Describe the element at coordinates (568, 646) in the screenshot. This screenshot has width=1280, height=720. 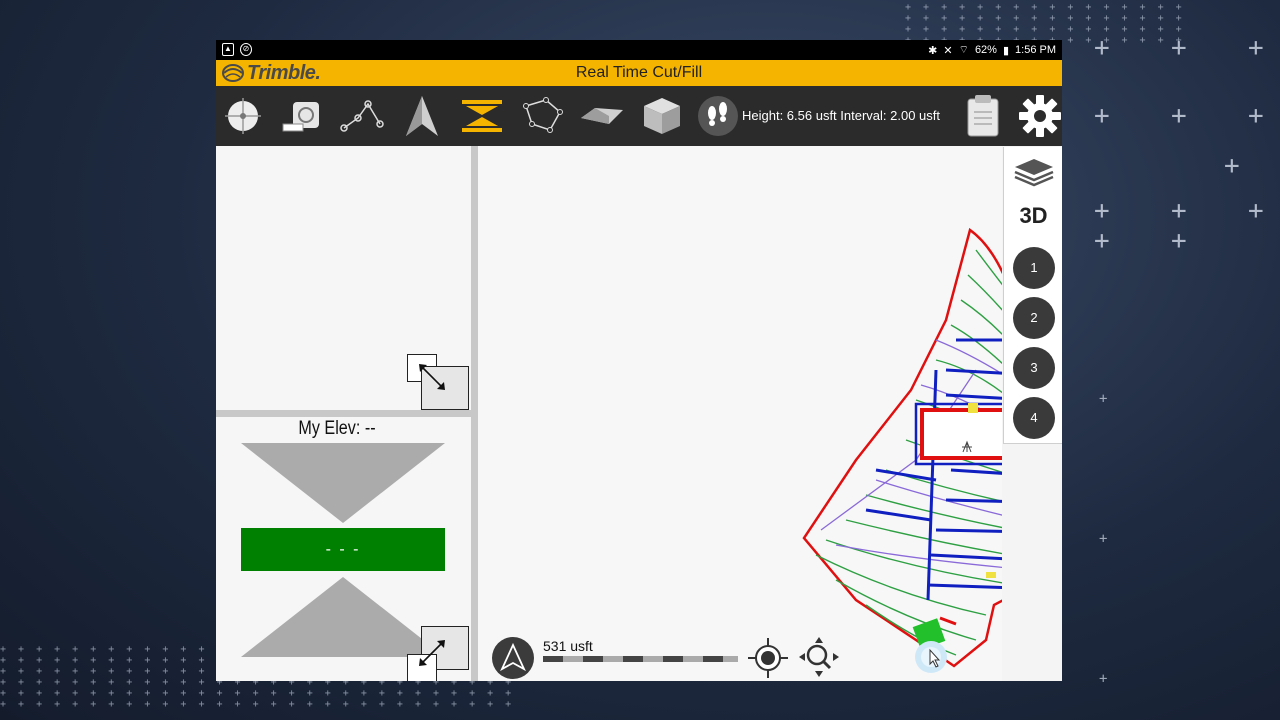
I see `map-scale-label: 531 usft` at that location.